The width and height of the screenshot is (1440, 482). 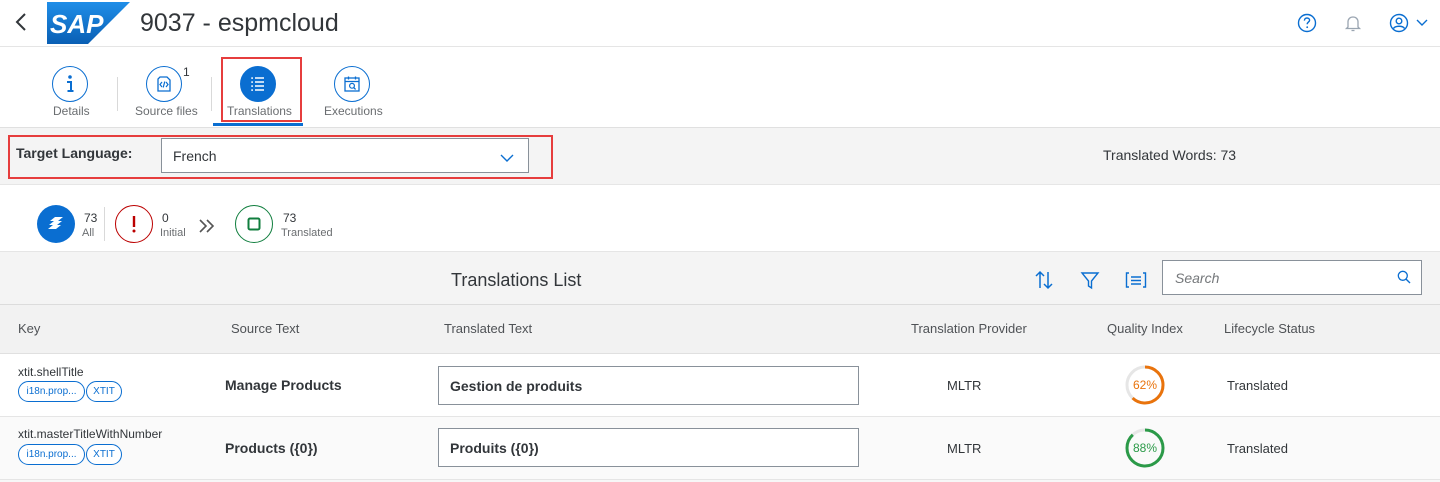 What do you see at coordinates (1353, 23) in the screenshot?
I see `notification-bell-icon` at bounding box center [1353, 23].